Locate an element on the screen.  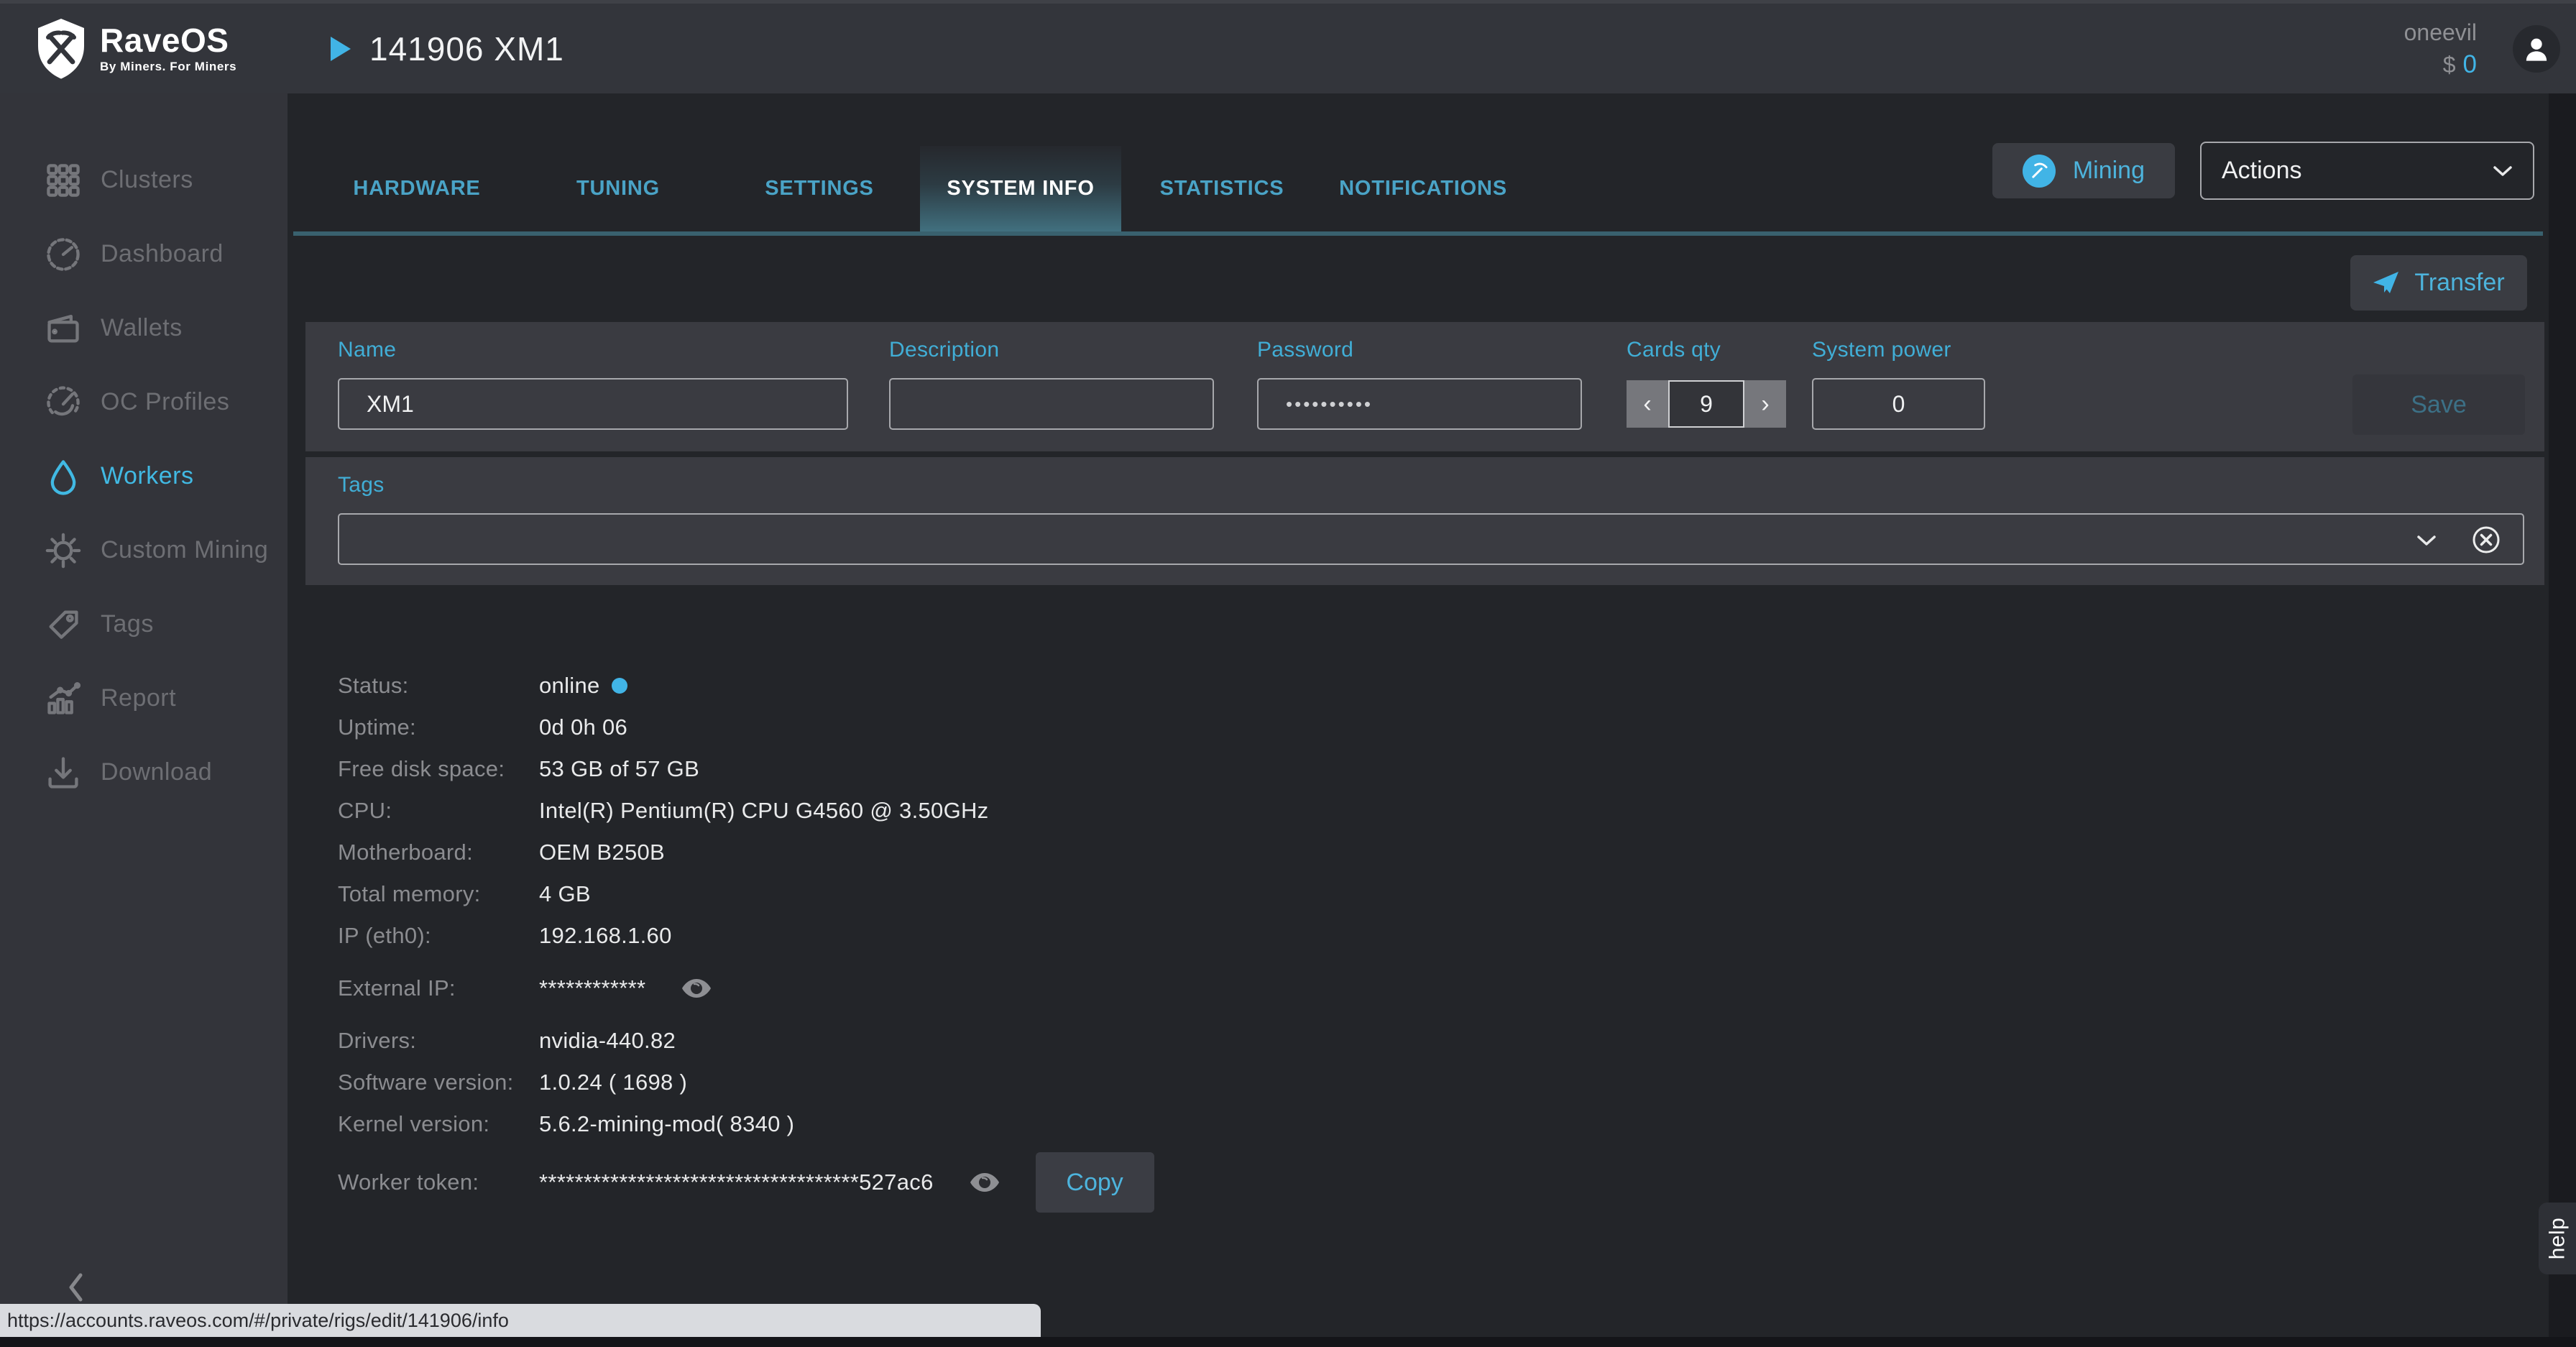
info-value: nvidia-440.82 is located at coordinates (607, 1040).